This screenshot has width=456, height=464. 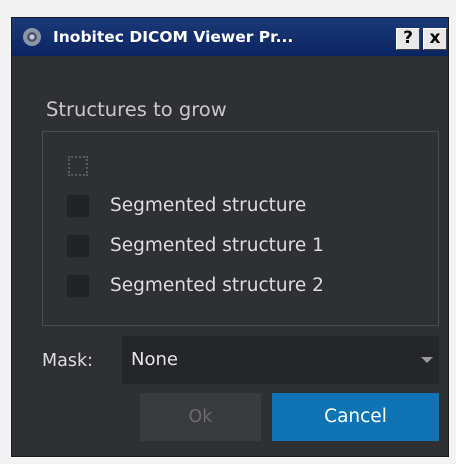 What do you see at coordinates (67, 361) in the screenshot?
I see `mask-label: Mask:` at bounding box center [67, 361].